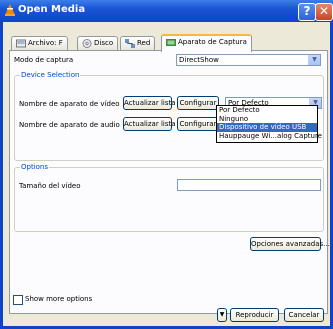 Image resolution: width=333 pixels, height=329 pixels. What do you see at coordinates (199, 60) in the screenshot?
I see `capture-mode-value: DirectShow` at bounding box center [199, 60].